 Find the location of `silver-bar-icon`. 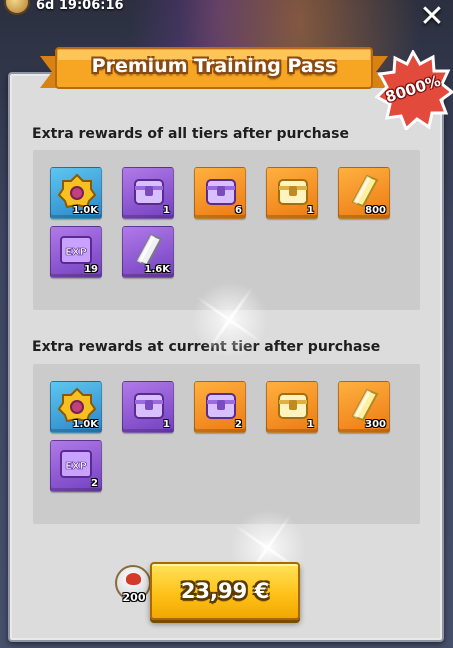

silver-bar-icon is located at coordinates (149, 250).